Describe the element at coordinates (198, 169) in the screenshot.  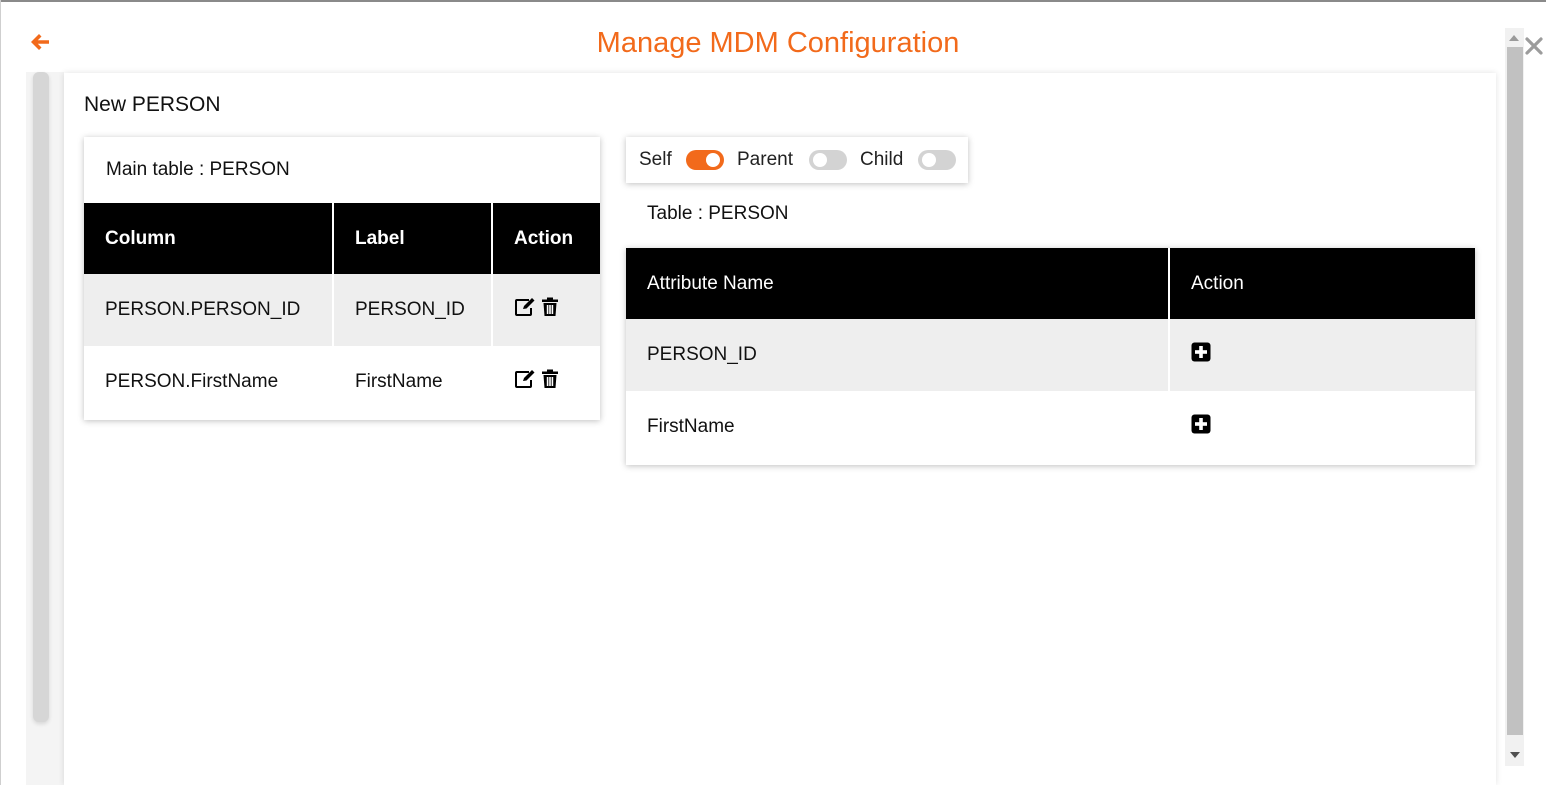
I see `main-table-label: Main table : PERSON` at that location.